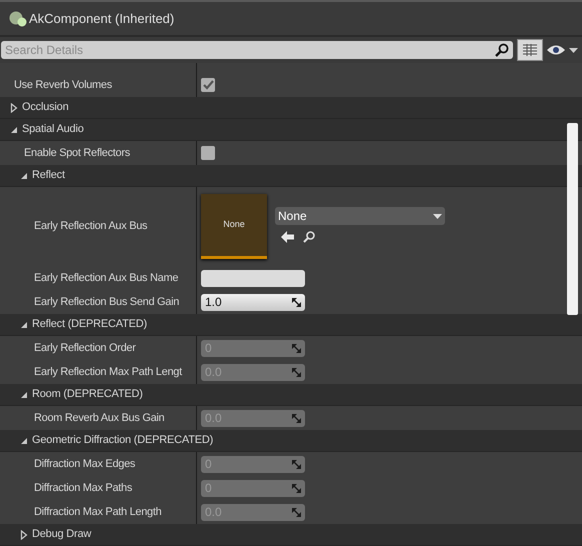 The height and width of the screenshot is (546, 582). I want to click on component-title: AkComponent (Inherited), so click(101, 19).